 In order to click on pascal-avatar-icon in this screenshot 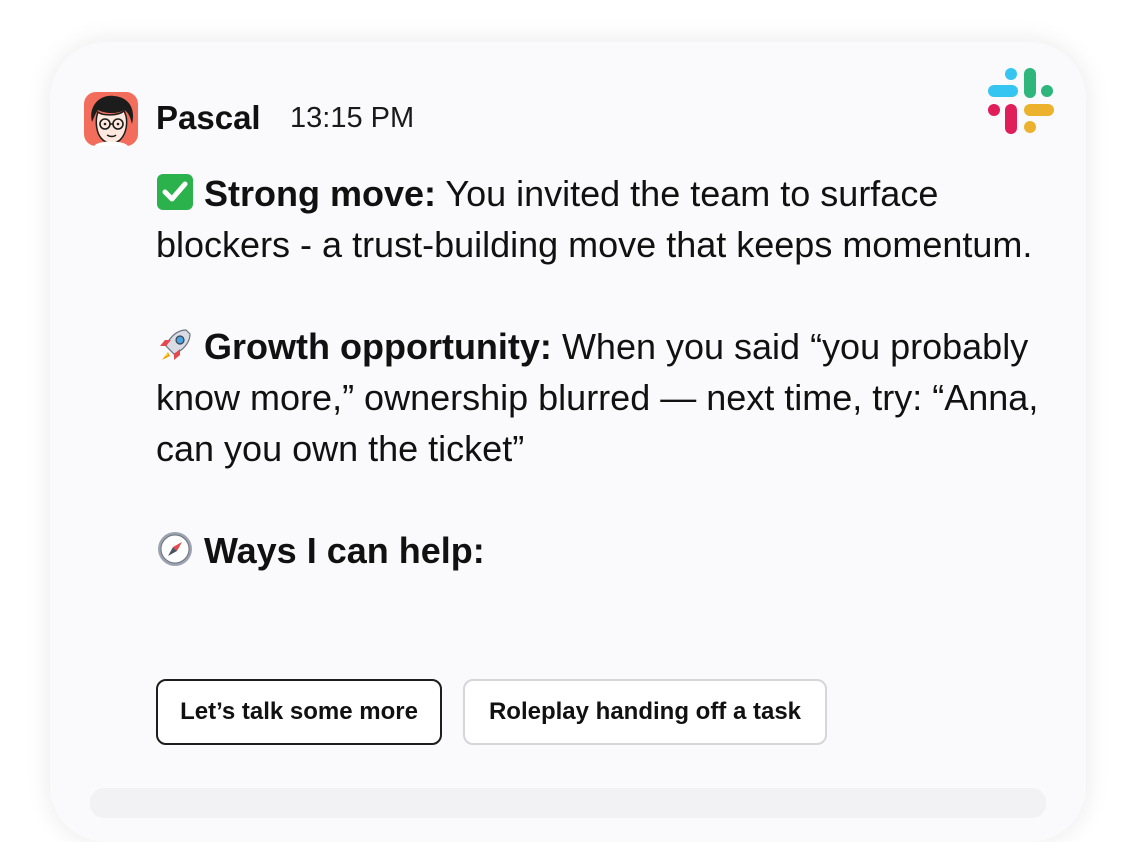, I will do `click(111, 119)`.